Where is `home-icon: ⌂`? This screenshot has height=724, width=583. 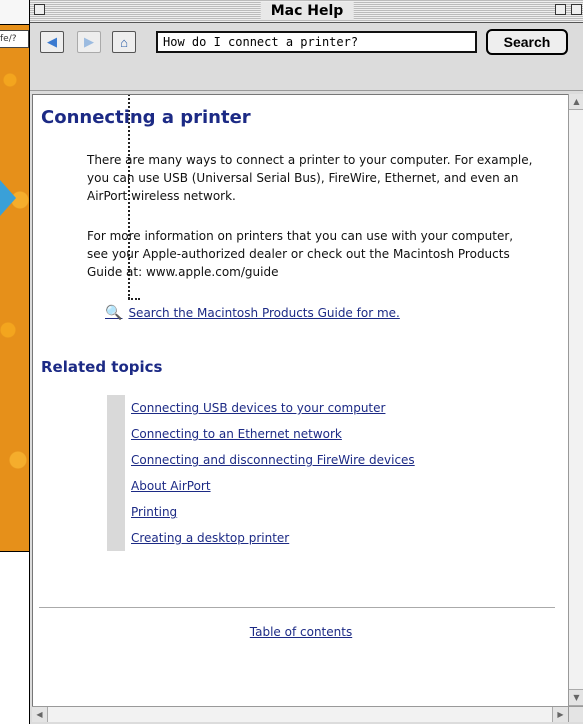 home-icon: ⌂ is located at coordinates (124, 42).